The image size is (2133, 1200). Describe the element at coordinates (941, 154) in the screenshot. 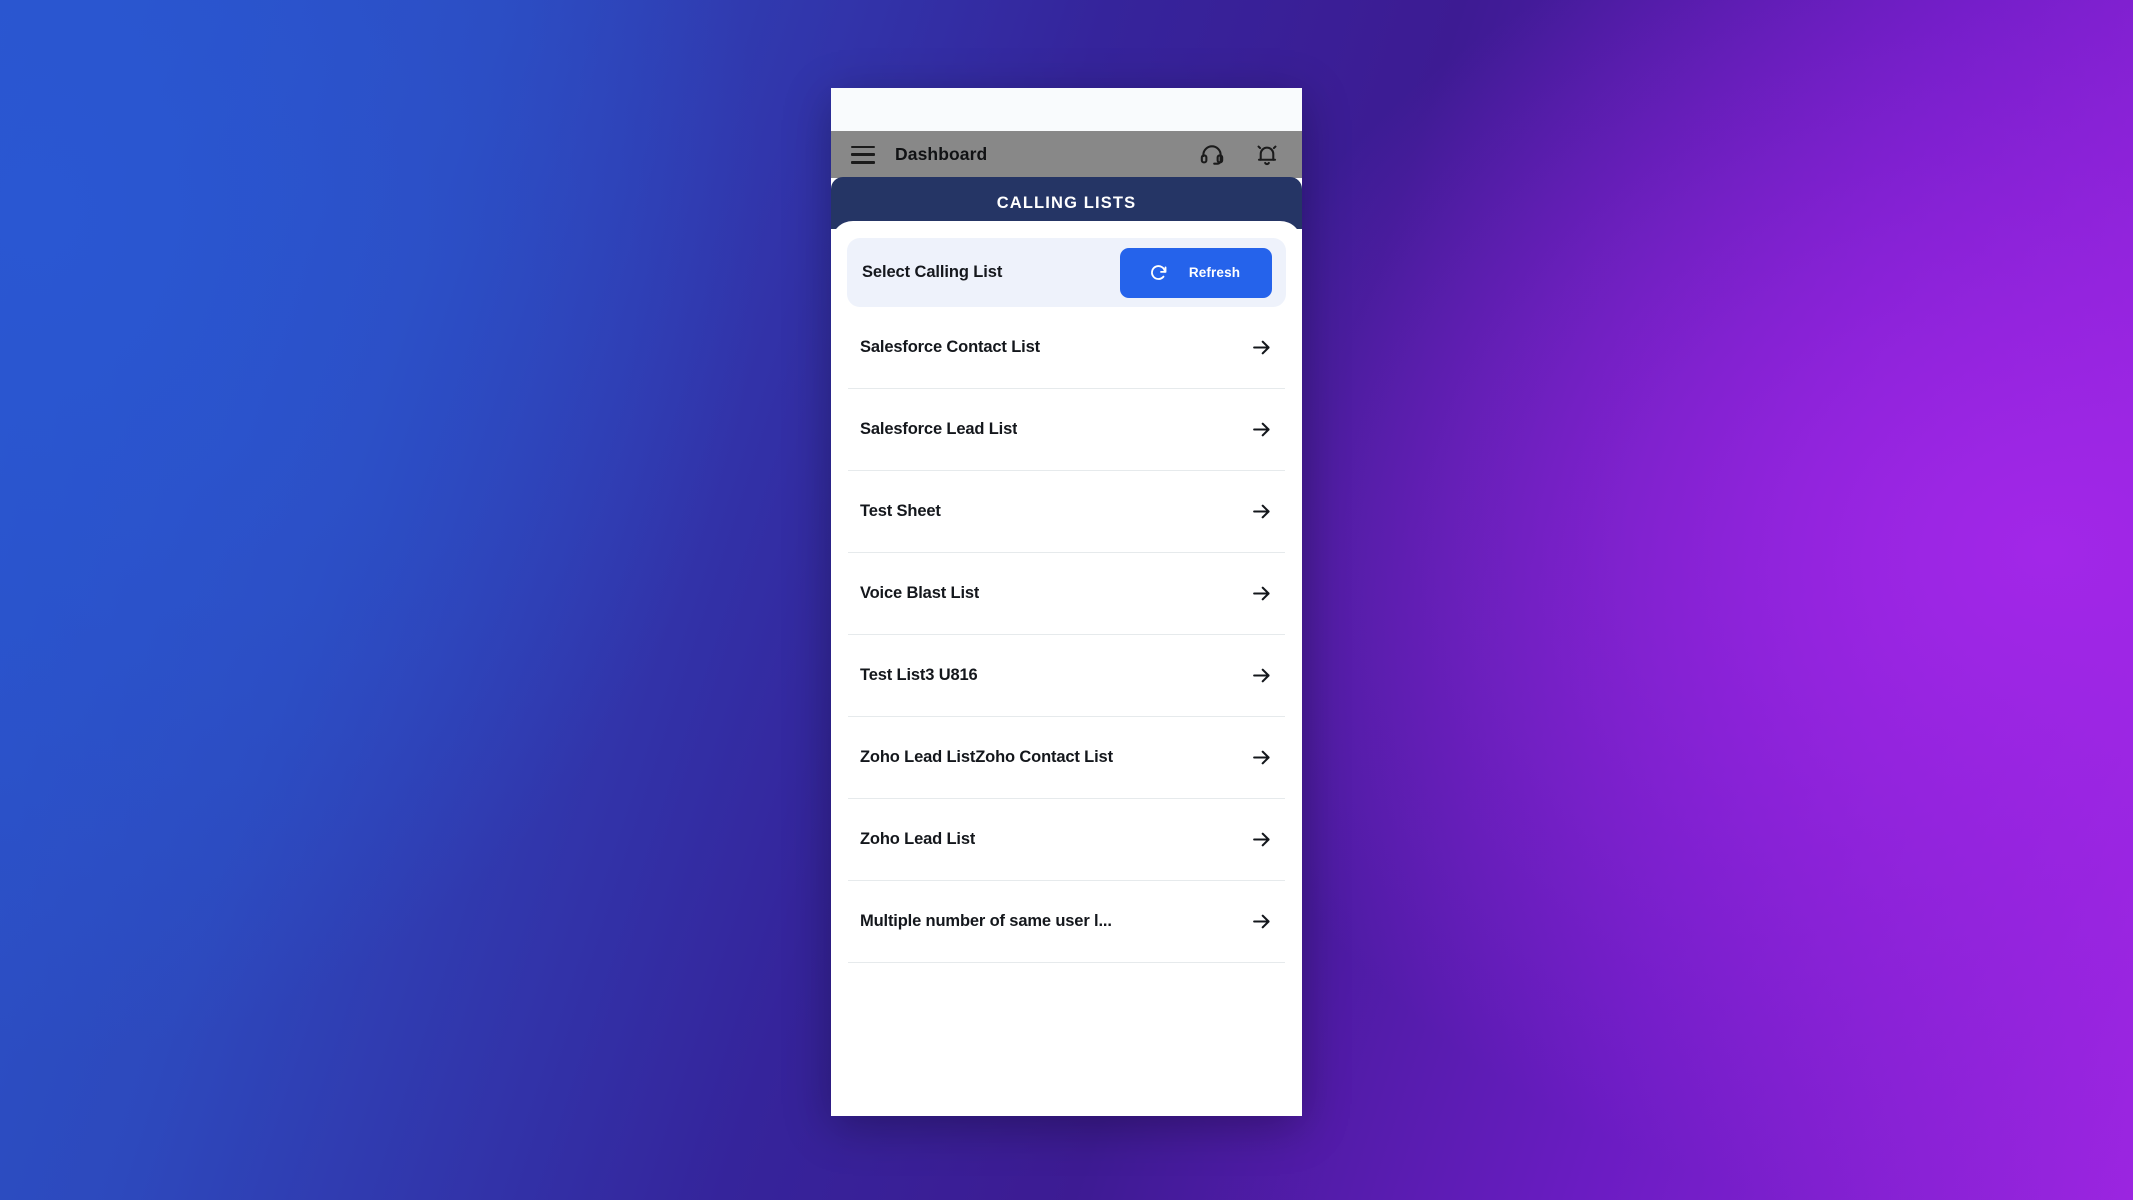

I see `page-title: Dashboard` at that location.